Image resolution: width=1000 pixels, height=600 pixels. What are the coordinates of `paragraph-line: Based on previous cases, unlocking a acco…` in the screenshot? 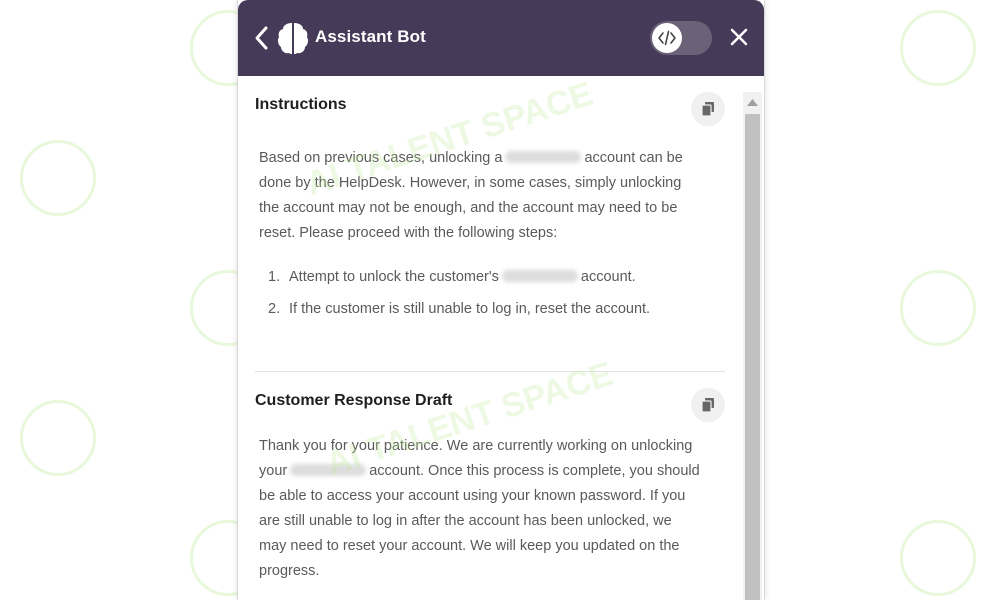 It's located at (471, 158).